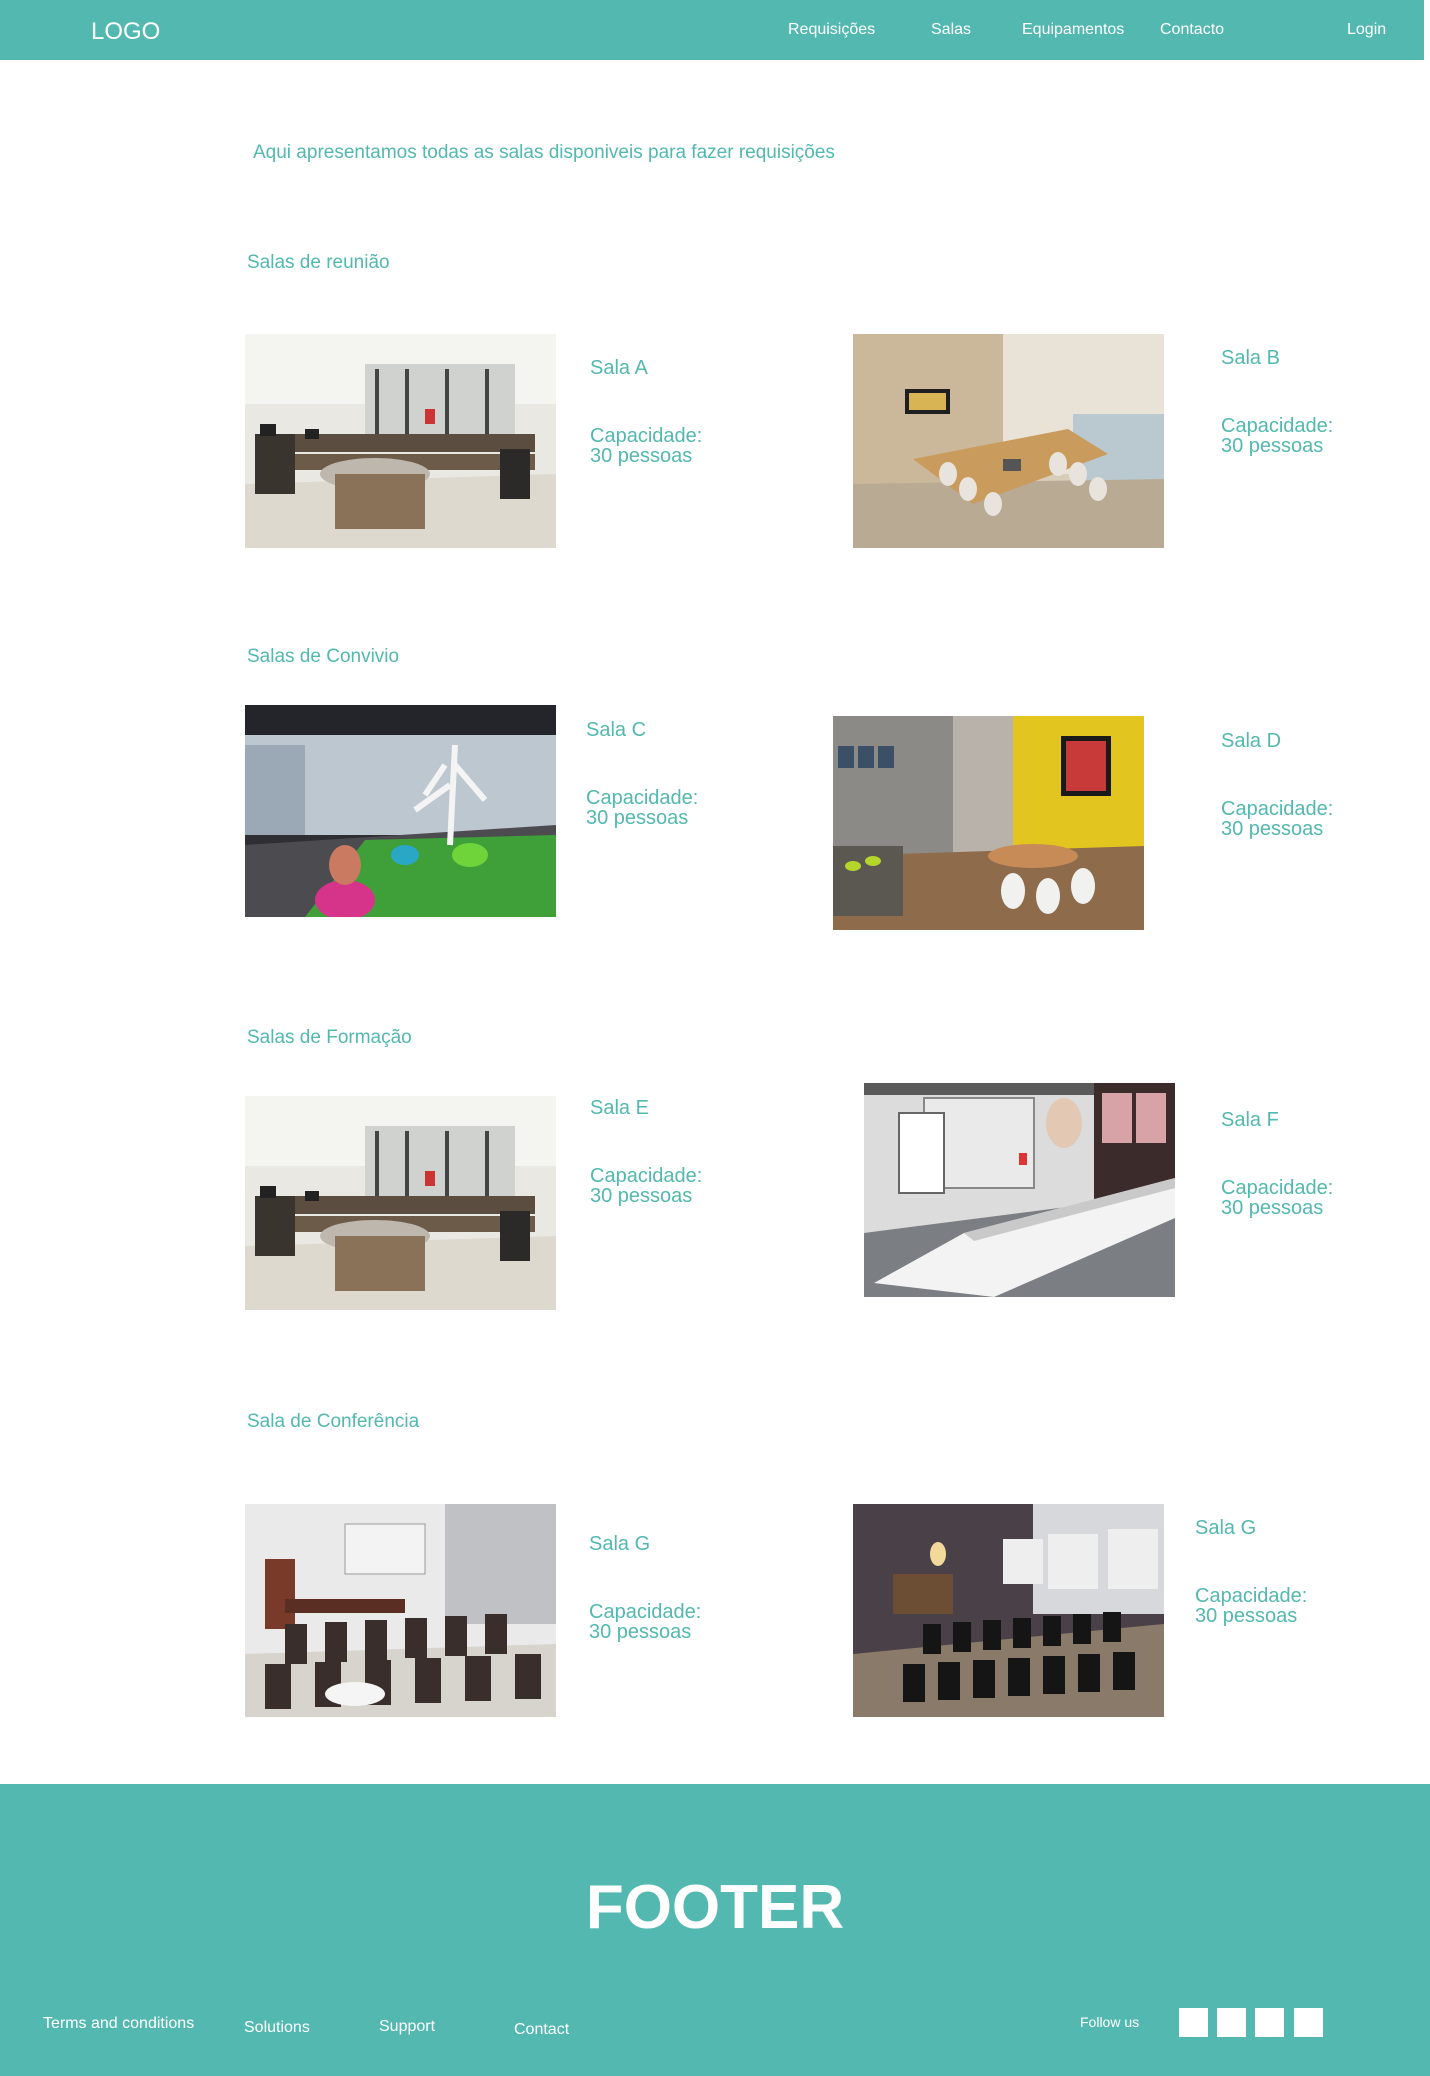  I want to click on room-name-sala-e: Sala E, so click(619, 1108).